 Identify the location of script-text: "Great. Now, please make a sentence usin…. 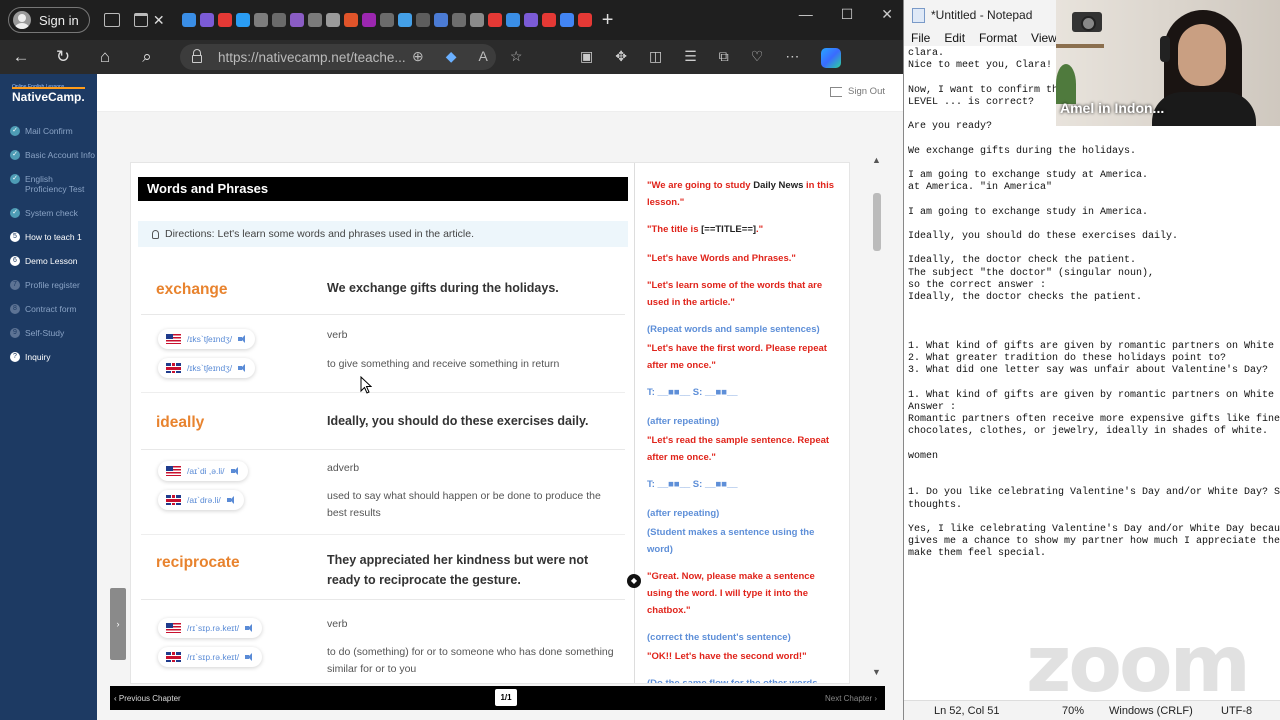
(731, 593).